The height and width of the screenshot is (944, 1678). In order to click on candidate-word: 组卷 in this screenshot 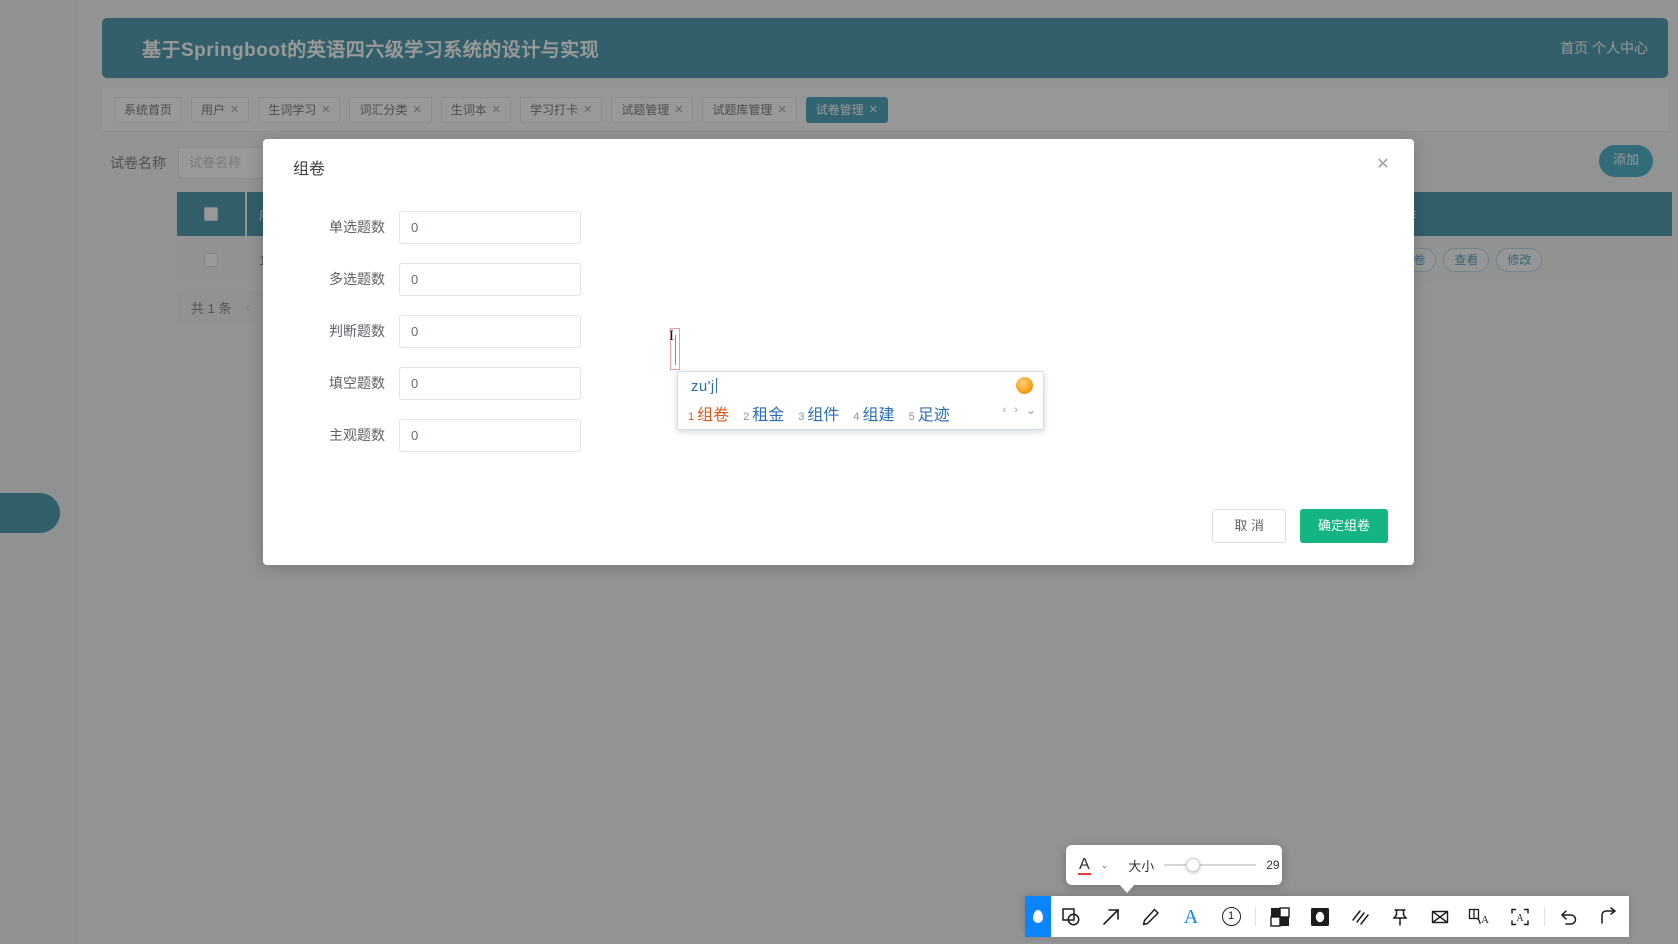, I will do `click(713, 415)`.